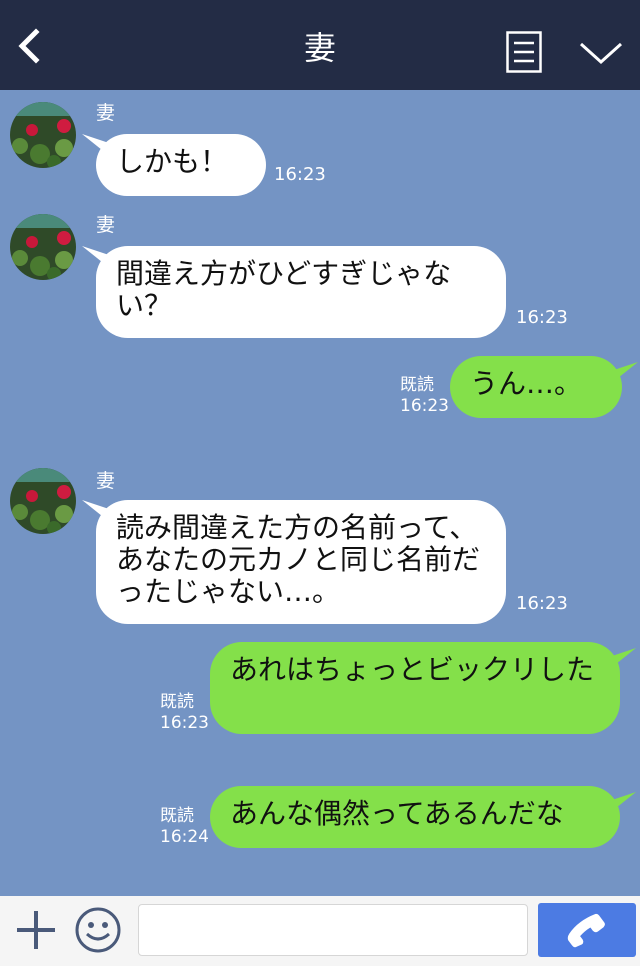 This screenshot has height=966, width=640. I want to click on phone-icon, so click(586, 930).